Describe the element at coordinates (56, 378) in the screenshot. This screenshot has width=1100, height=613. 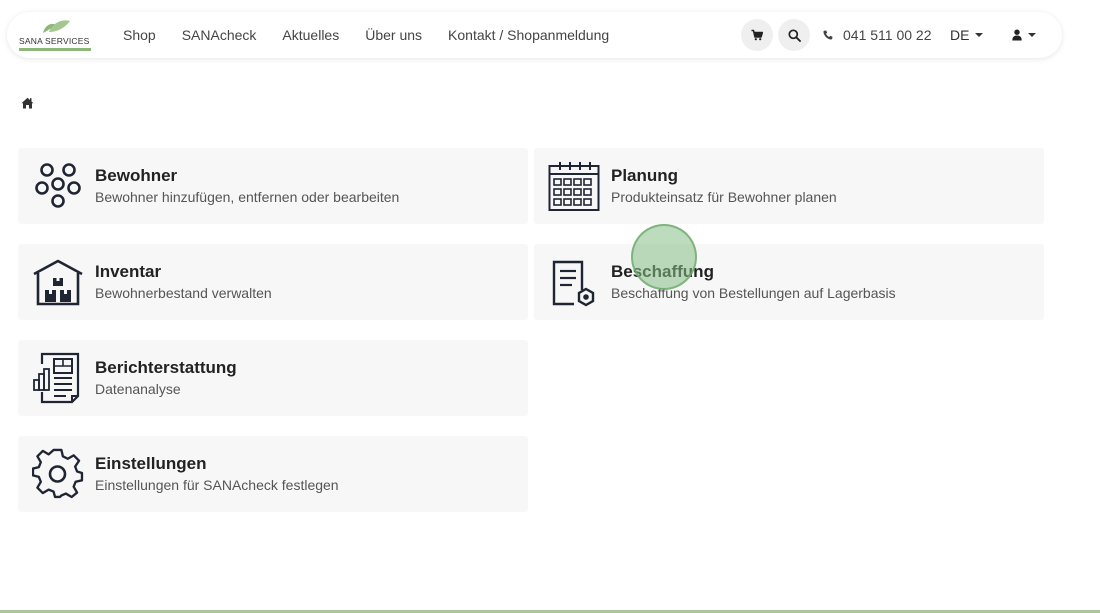
I see `report-icon` at that location.